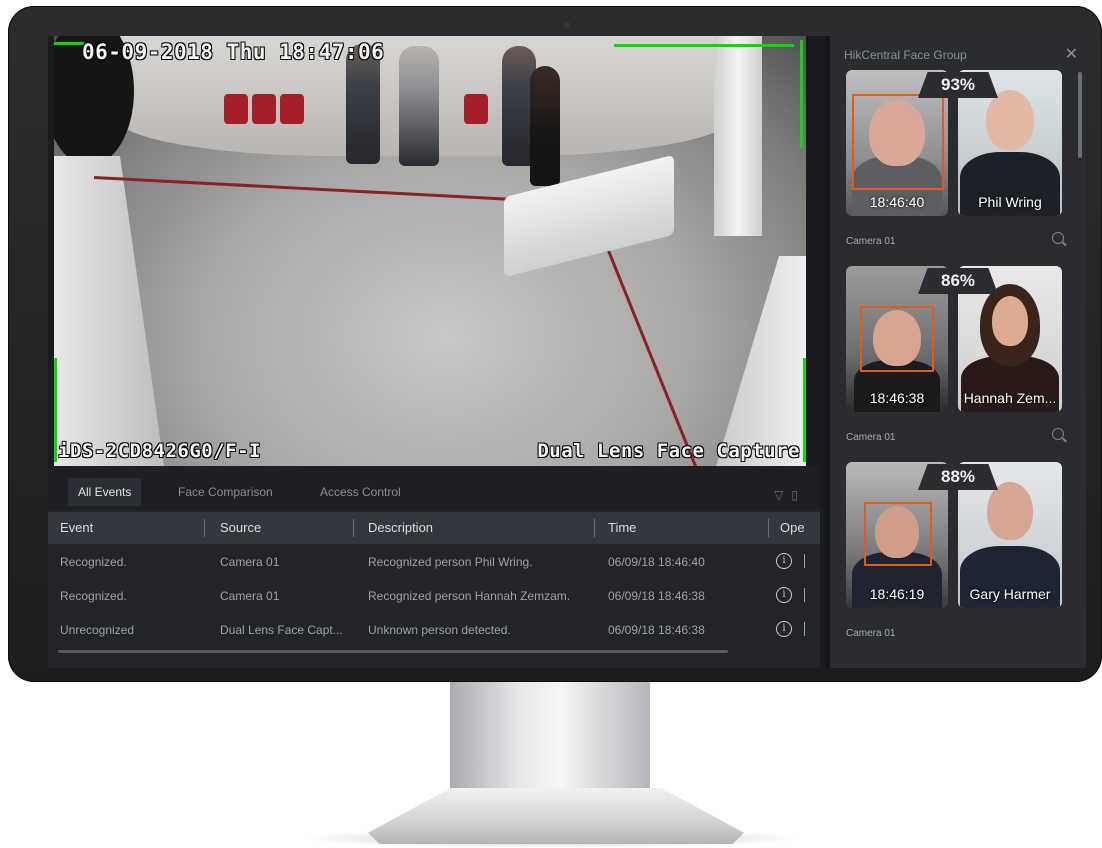 The height and width of the screenshot is (848, 1102). I want to click on osd-camera-label: Dual Lens Face Capture, so click(668, 451).